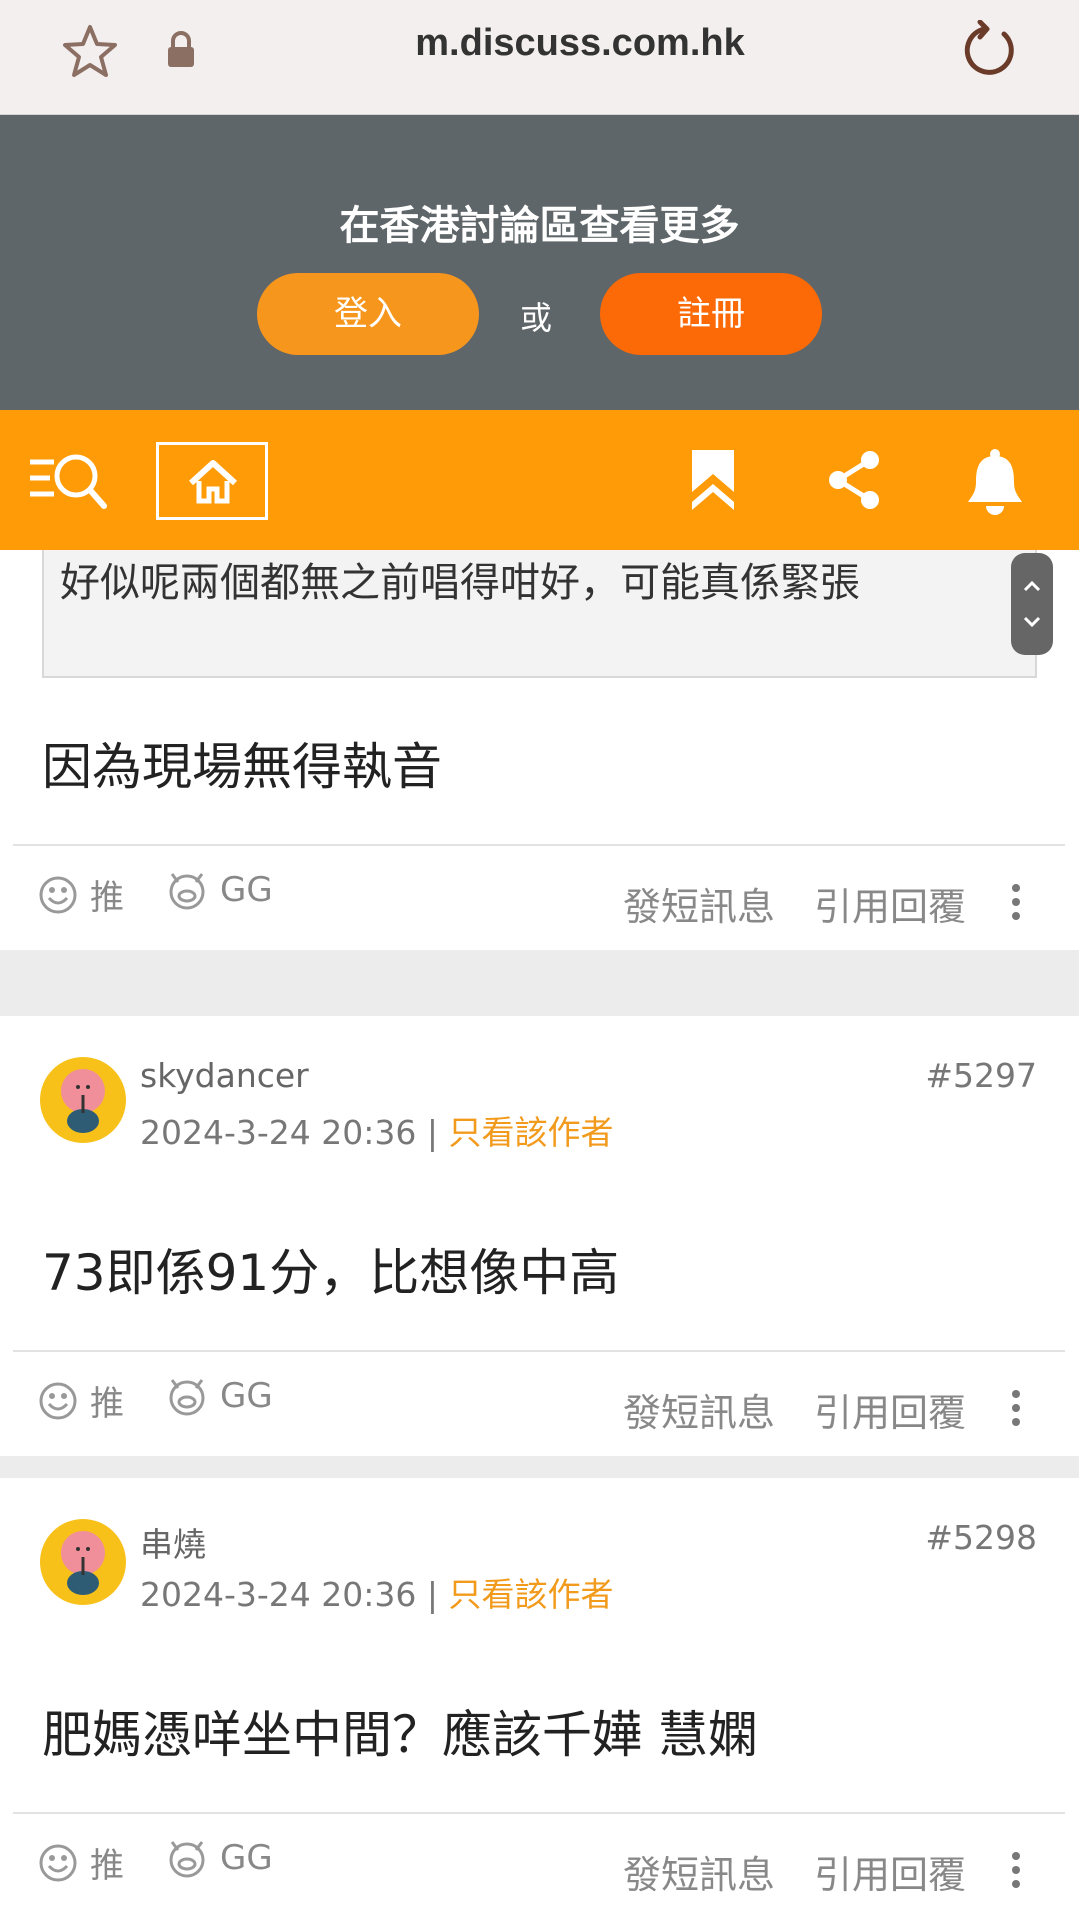 The width and height of the screenshot is (1079, 1918). Describe the element at coordinates (1032, 622) in the screenshot. I see `chevron-down-icon` at that location.